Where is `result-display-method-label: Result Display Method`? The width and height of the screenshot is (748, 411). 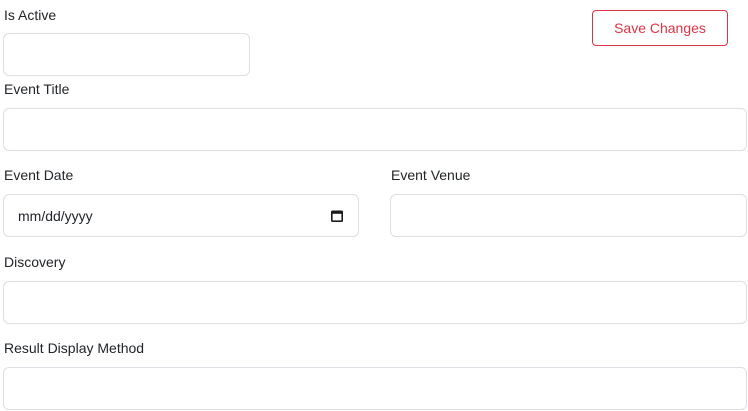
result-display-method-label: Result Display Method is located at coordinates (74, 348).